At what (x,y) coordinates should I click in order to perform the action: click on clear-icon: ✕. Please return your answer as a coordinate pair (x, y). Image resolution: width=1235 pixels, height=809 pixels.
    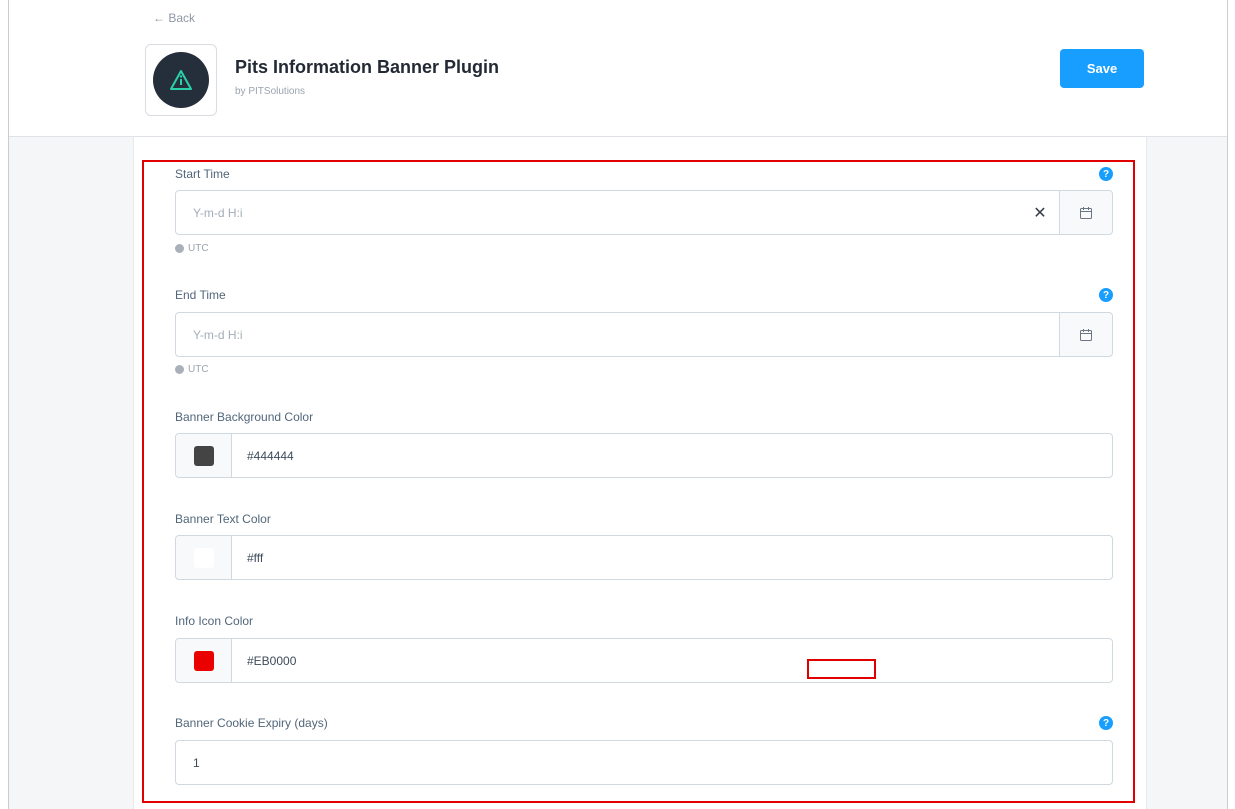
    Looking at the image, I should click on (1040, 212).